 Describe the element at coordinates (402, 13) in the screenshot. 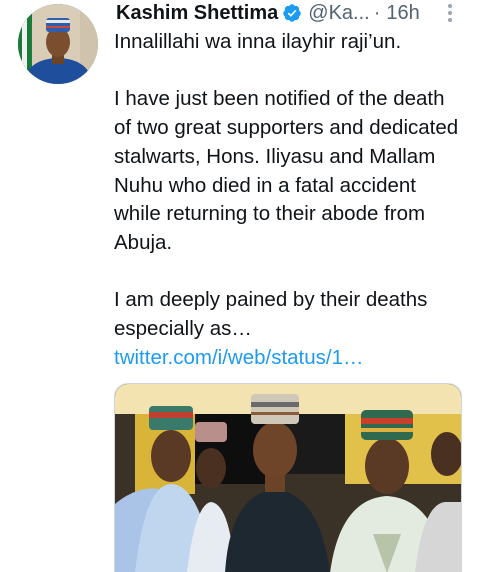

I see `tweet-time: 16h` at that location.